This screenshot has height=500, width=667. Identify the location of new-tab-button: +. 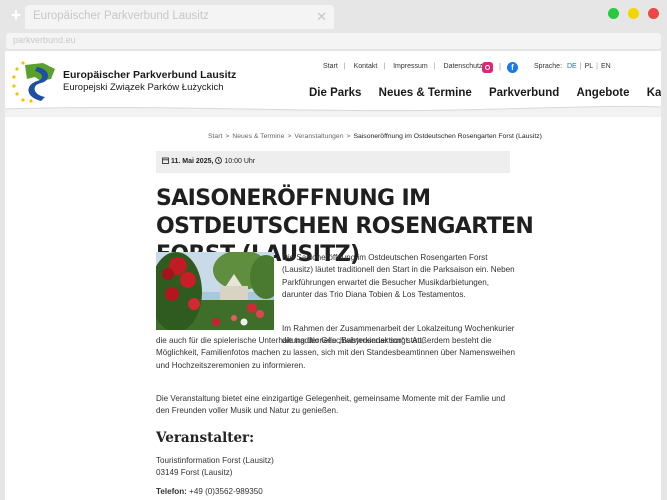
(16, 15).